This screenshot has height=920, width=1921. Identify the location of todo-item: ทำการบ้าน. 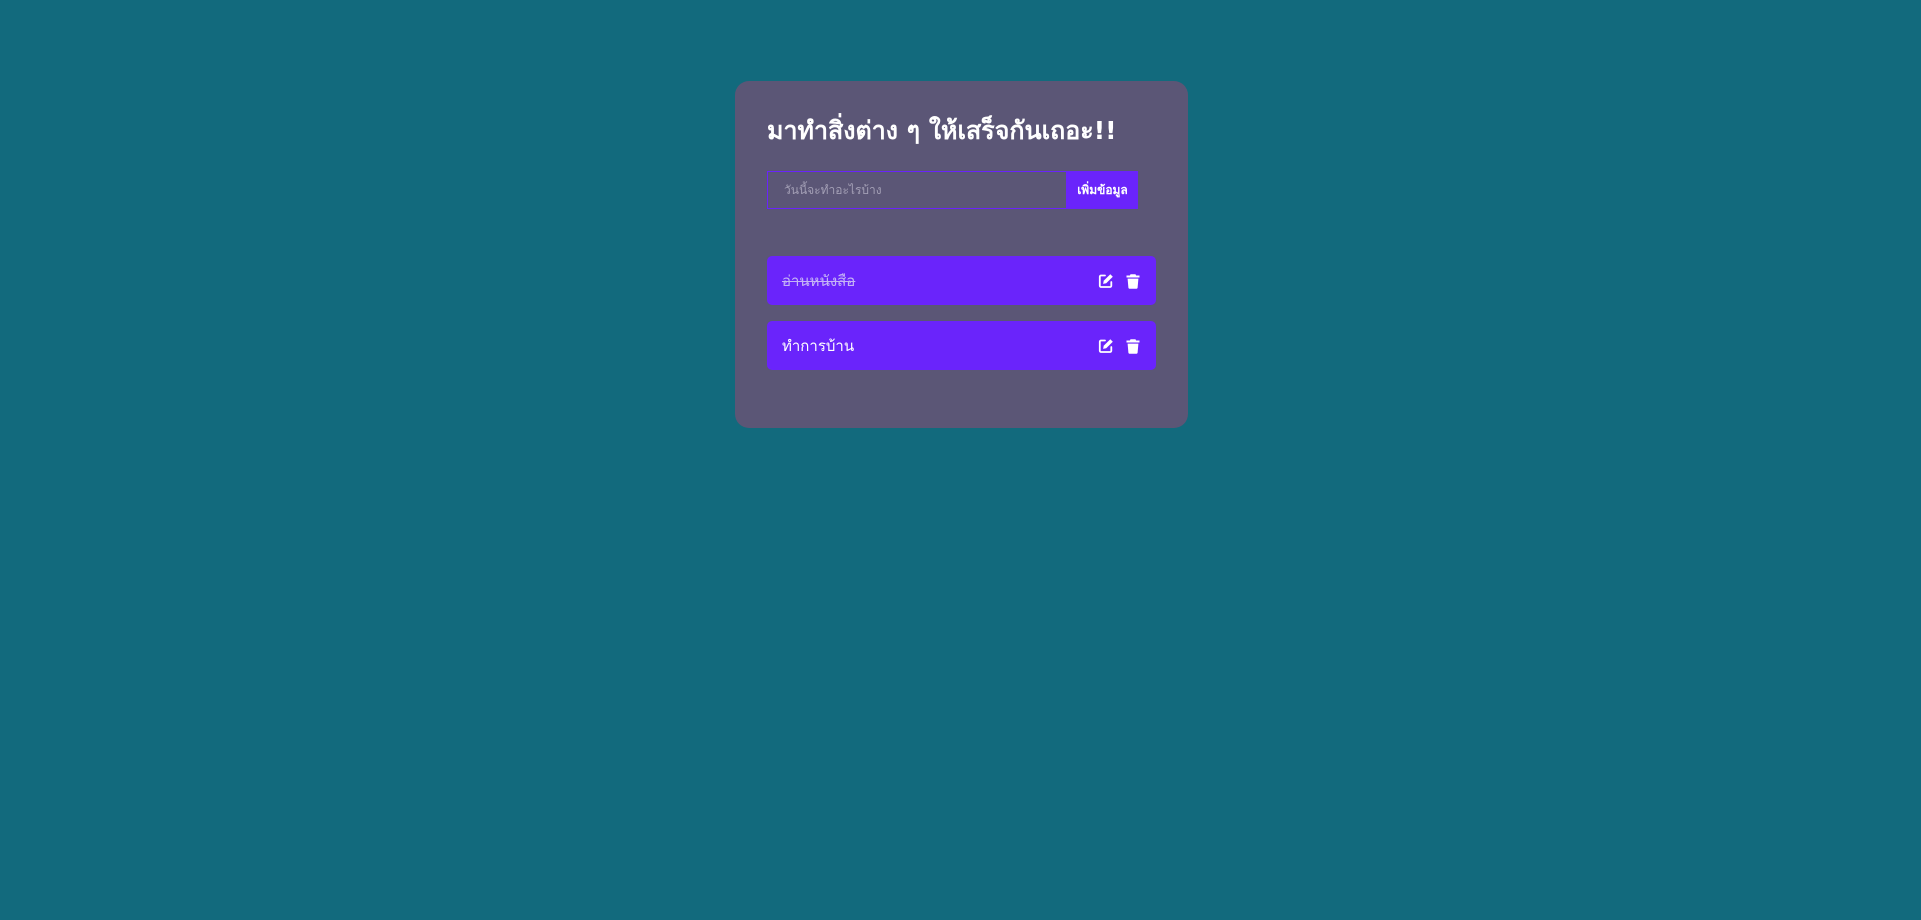
(961, 345).